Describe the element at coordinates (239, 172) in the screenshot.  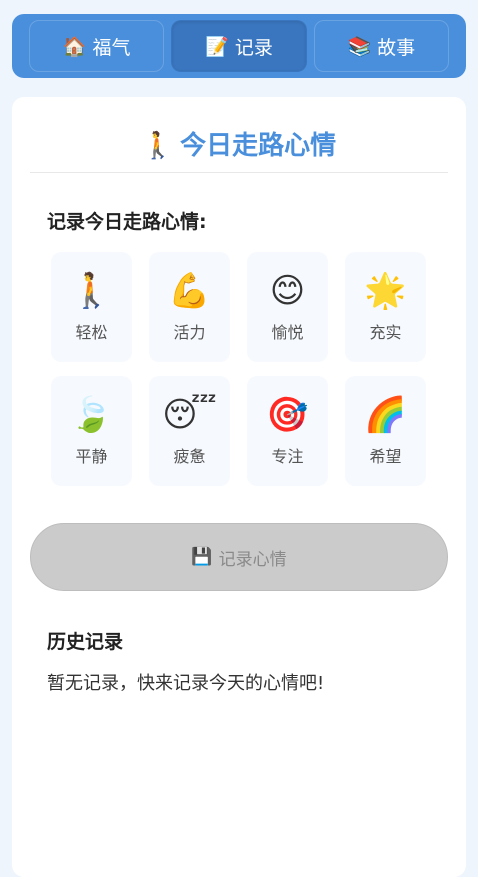
I see `divider` at that location.